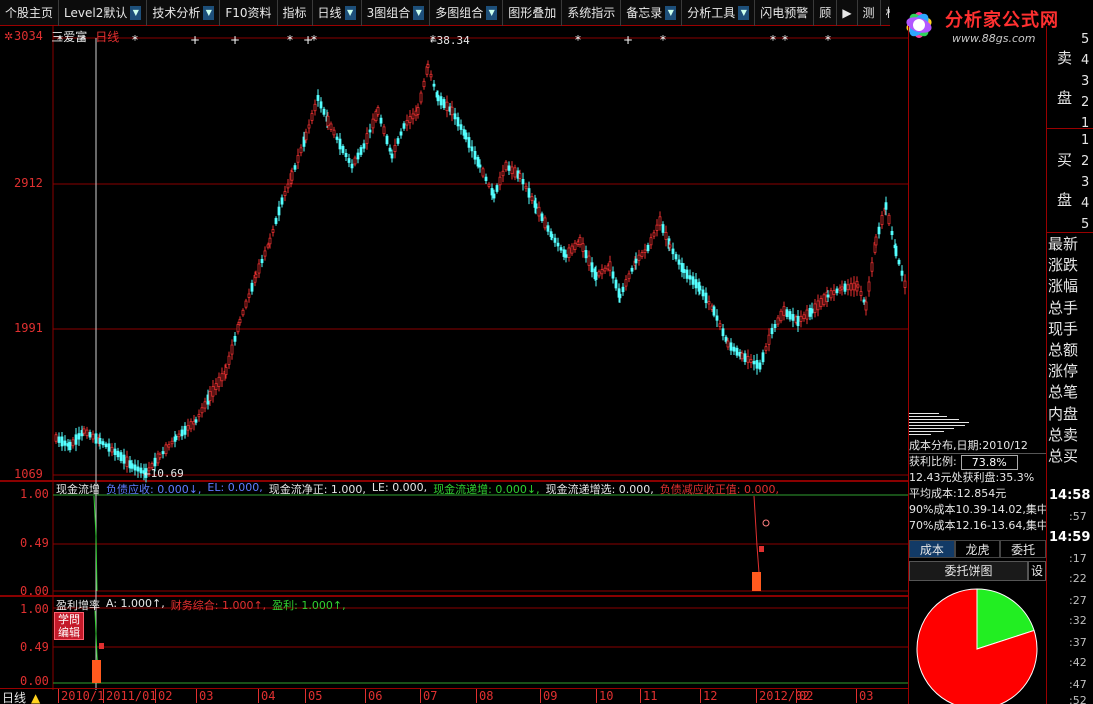  Describe the element at coordinates (932, 549) in the screenshot. I see `tab-cost: 成本` at that location.